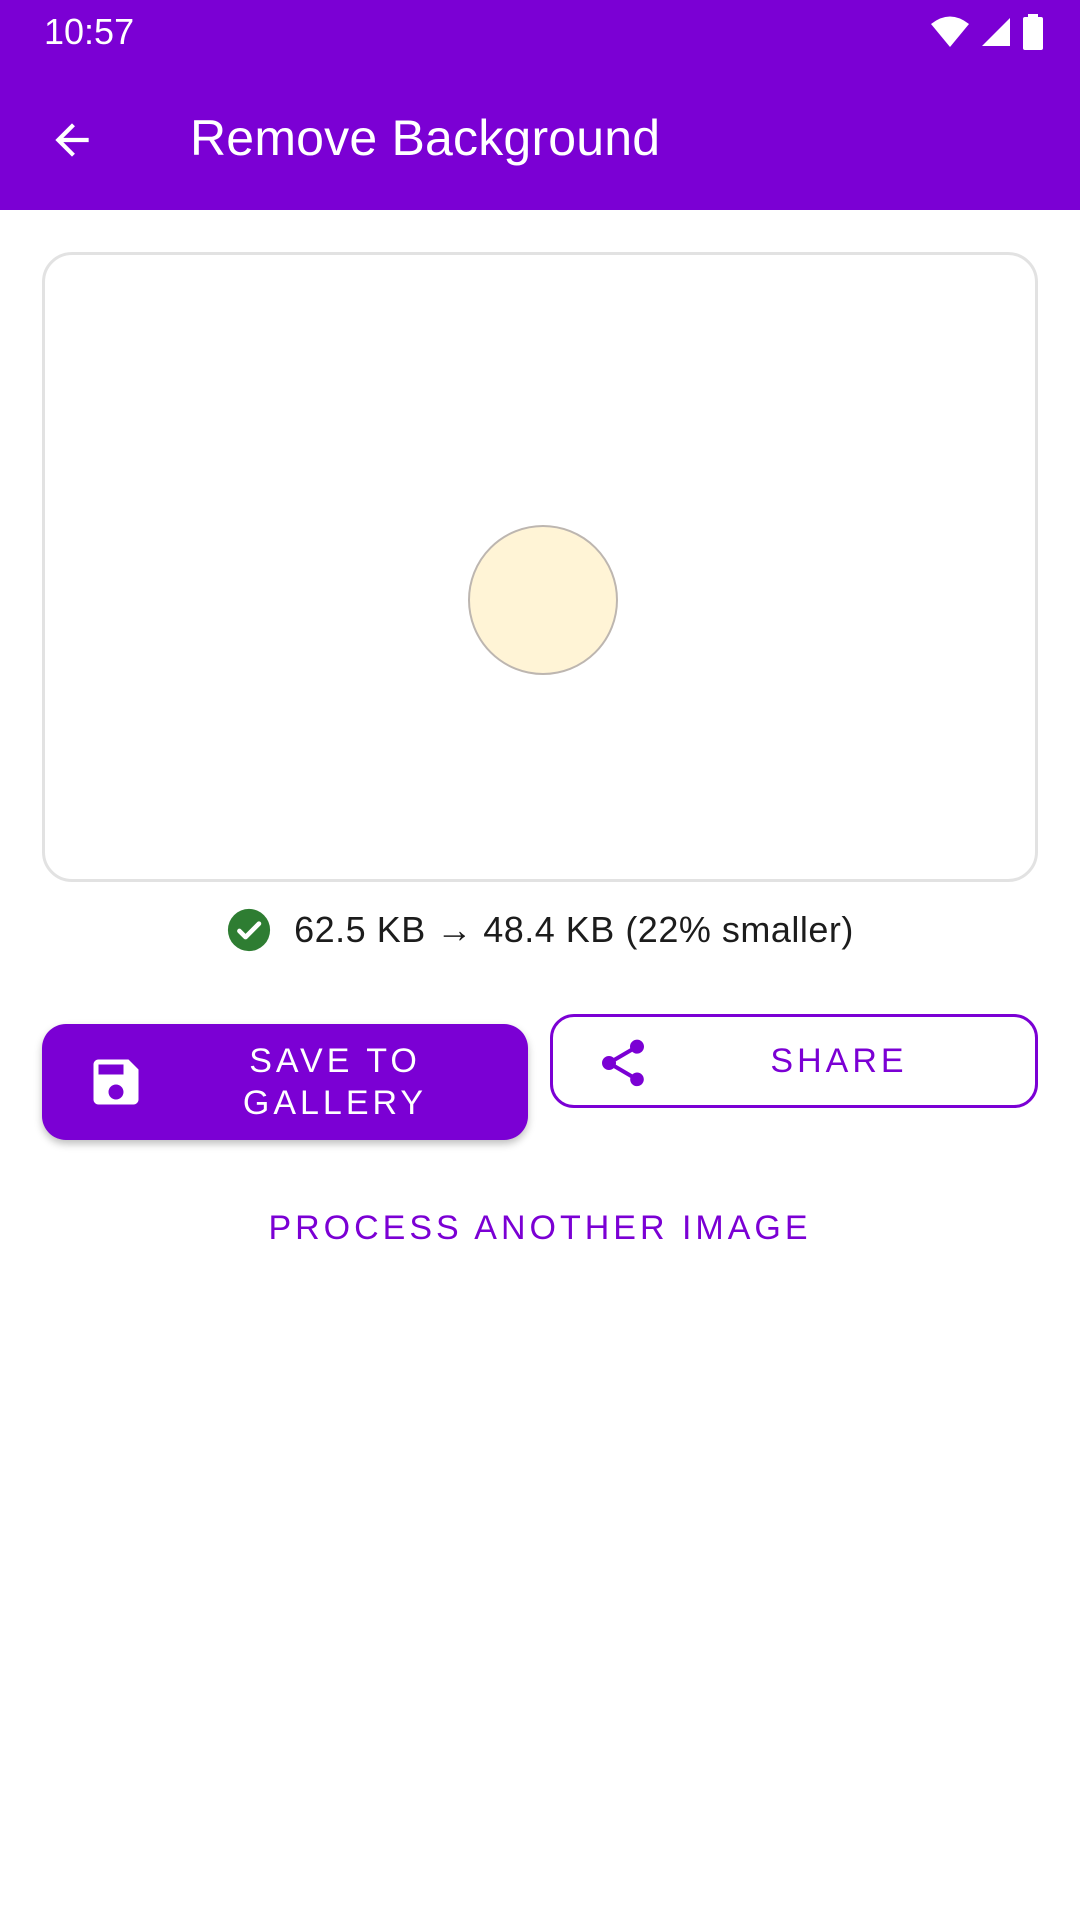 This screenshot has width=1080, height=1920. I want to click on arrow-back-icon, so click(72, 140).